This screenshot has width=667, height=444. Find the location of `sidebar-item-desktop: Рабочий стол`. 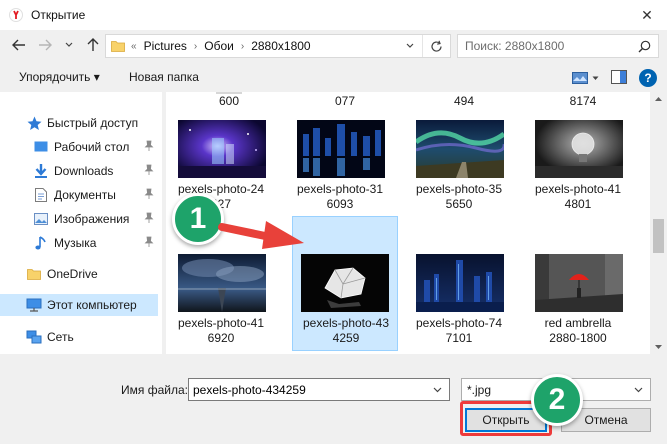

sidebar-item-desktop: Рабочий стол is located at coordinates (79, 147).